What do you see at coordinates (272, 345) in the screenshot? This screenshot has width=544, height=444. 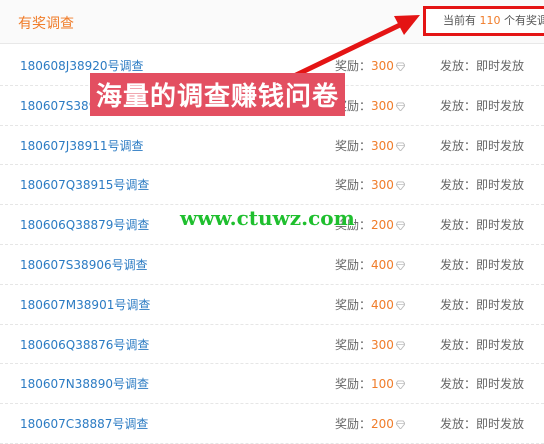 I see `survey-row: 180606Q38876号调查 奖励：300 发放：即时发放` at bounding box center [272, 345].